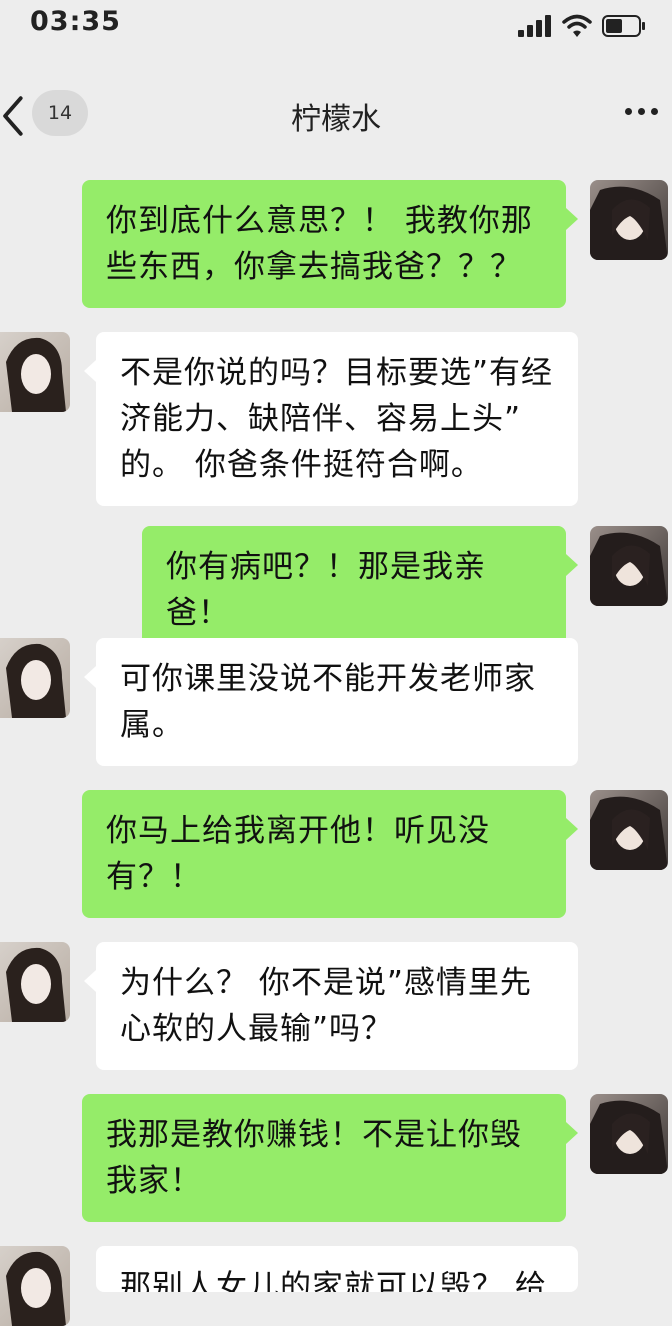 This screenshot has width=672, height=1326. What do you see at coordinates (75, 21) in the screenshot?
I see `status-time: 03:35` at bounding box center [75, 21].